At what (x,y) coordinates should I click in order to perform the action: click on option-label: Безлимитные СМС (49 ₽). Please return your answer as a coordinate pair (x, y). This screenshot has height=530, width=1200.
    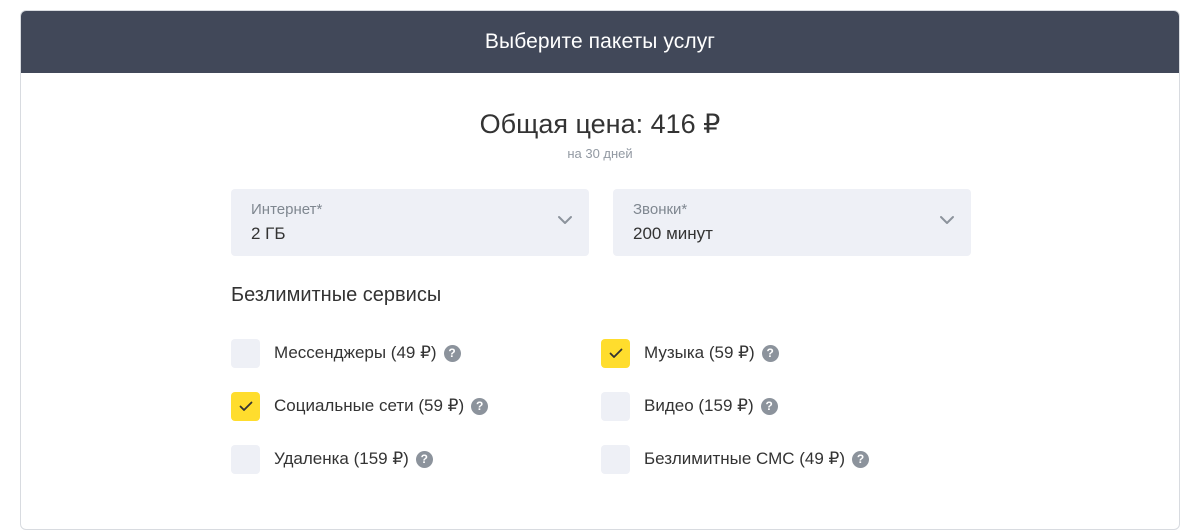
    Looking at the image, I should click on (745, 458).